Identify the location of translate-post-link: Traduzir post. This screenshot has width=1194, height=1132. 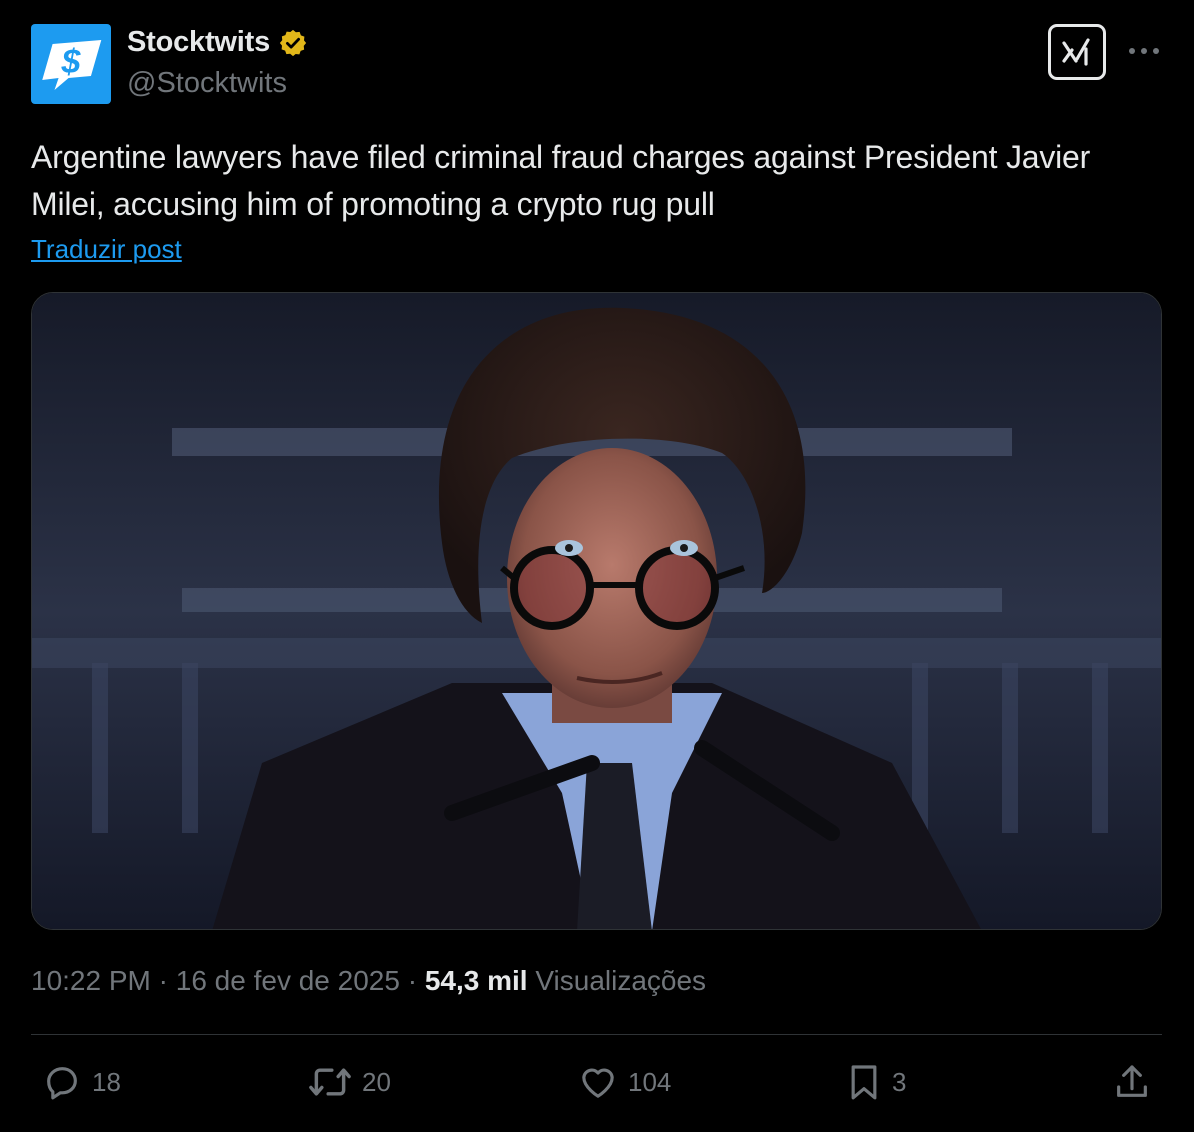
(106, 249).